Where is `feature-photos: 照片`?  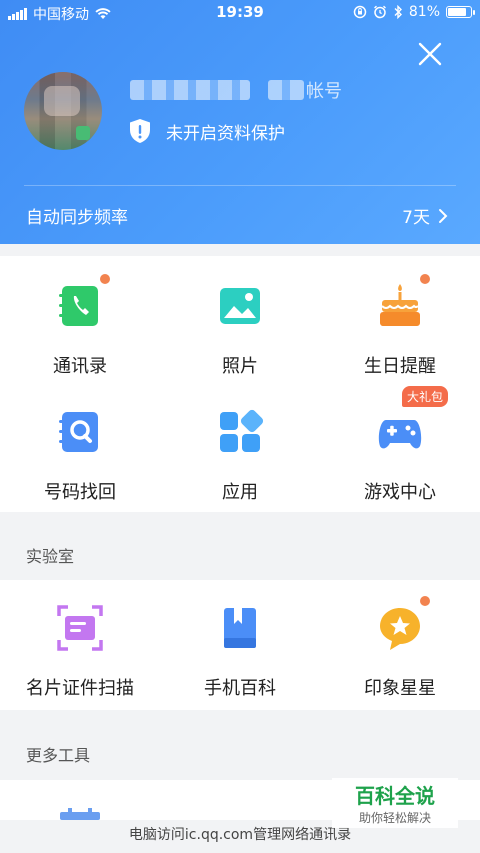
feature-photos: 照片 is located at coordinates (240, 330).